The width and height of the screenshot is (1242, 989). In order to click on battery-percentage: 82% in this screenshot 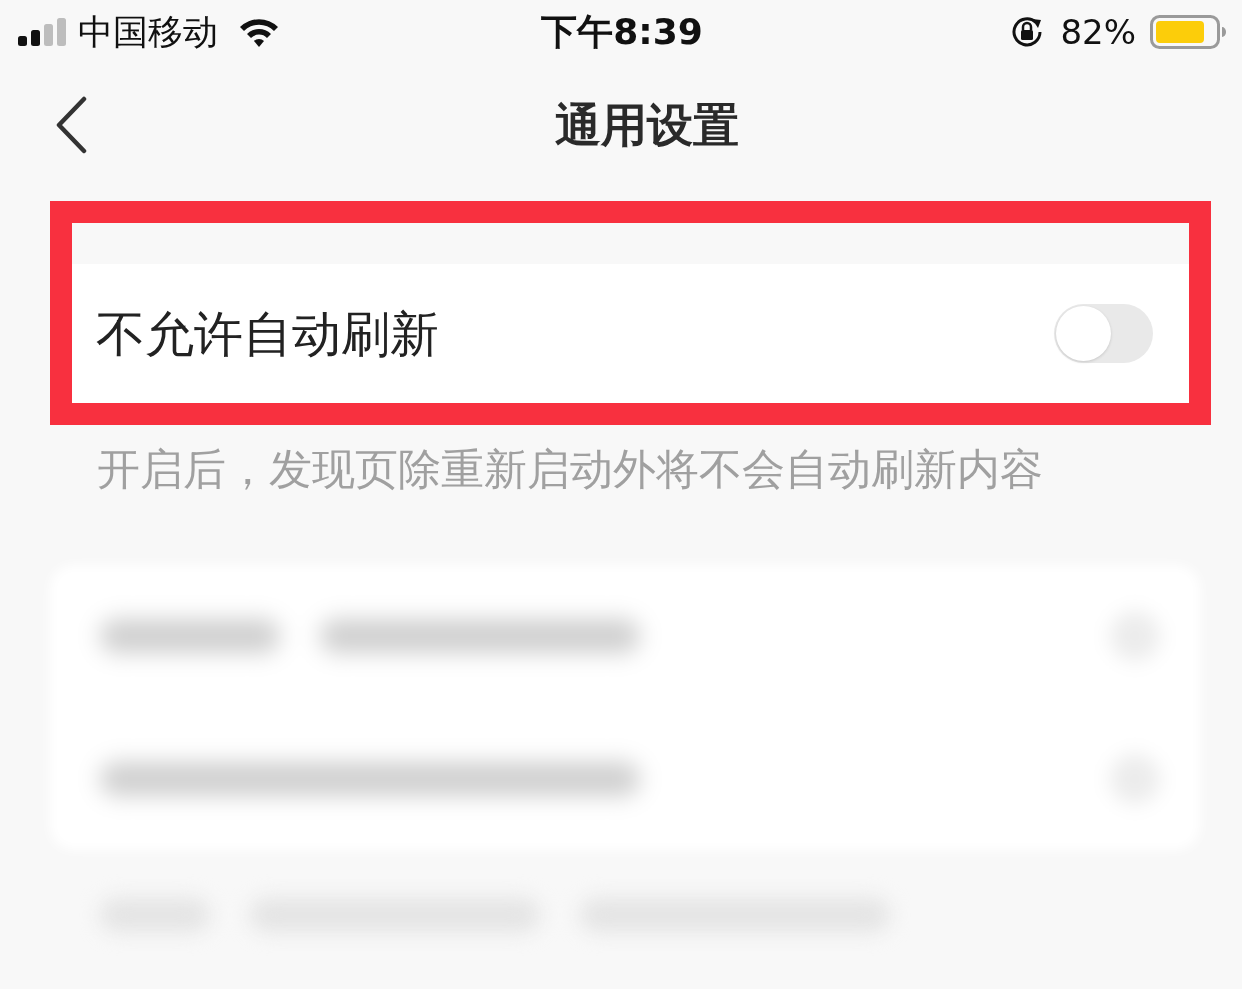, I will do `click(1098, 32)`.